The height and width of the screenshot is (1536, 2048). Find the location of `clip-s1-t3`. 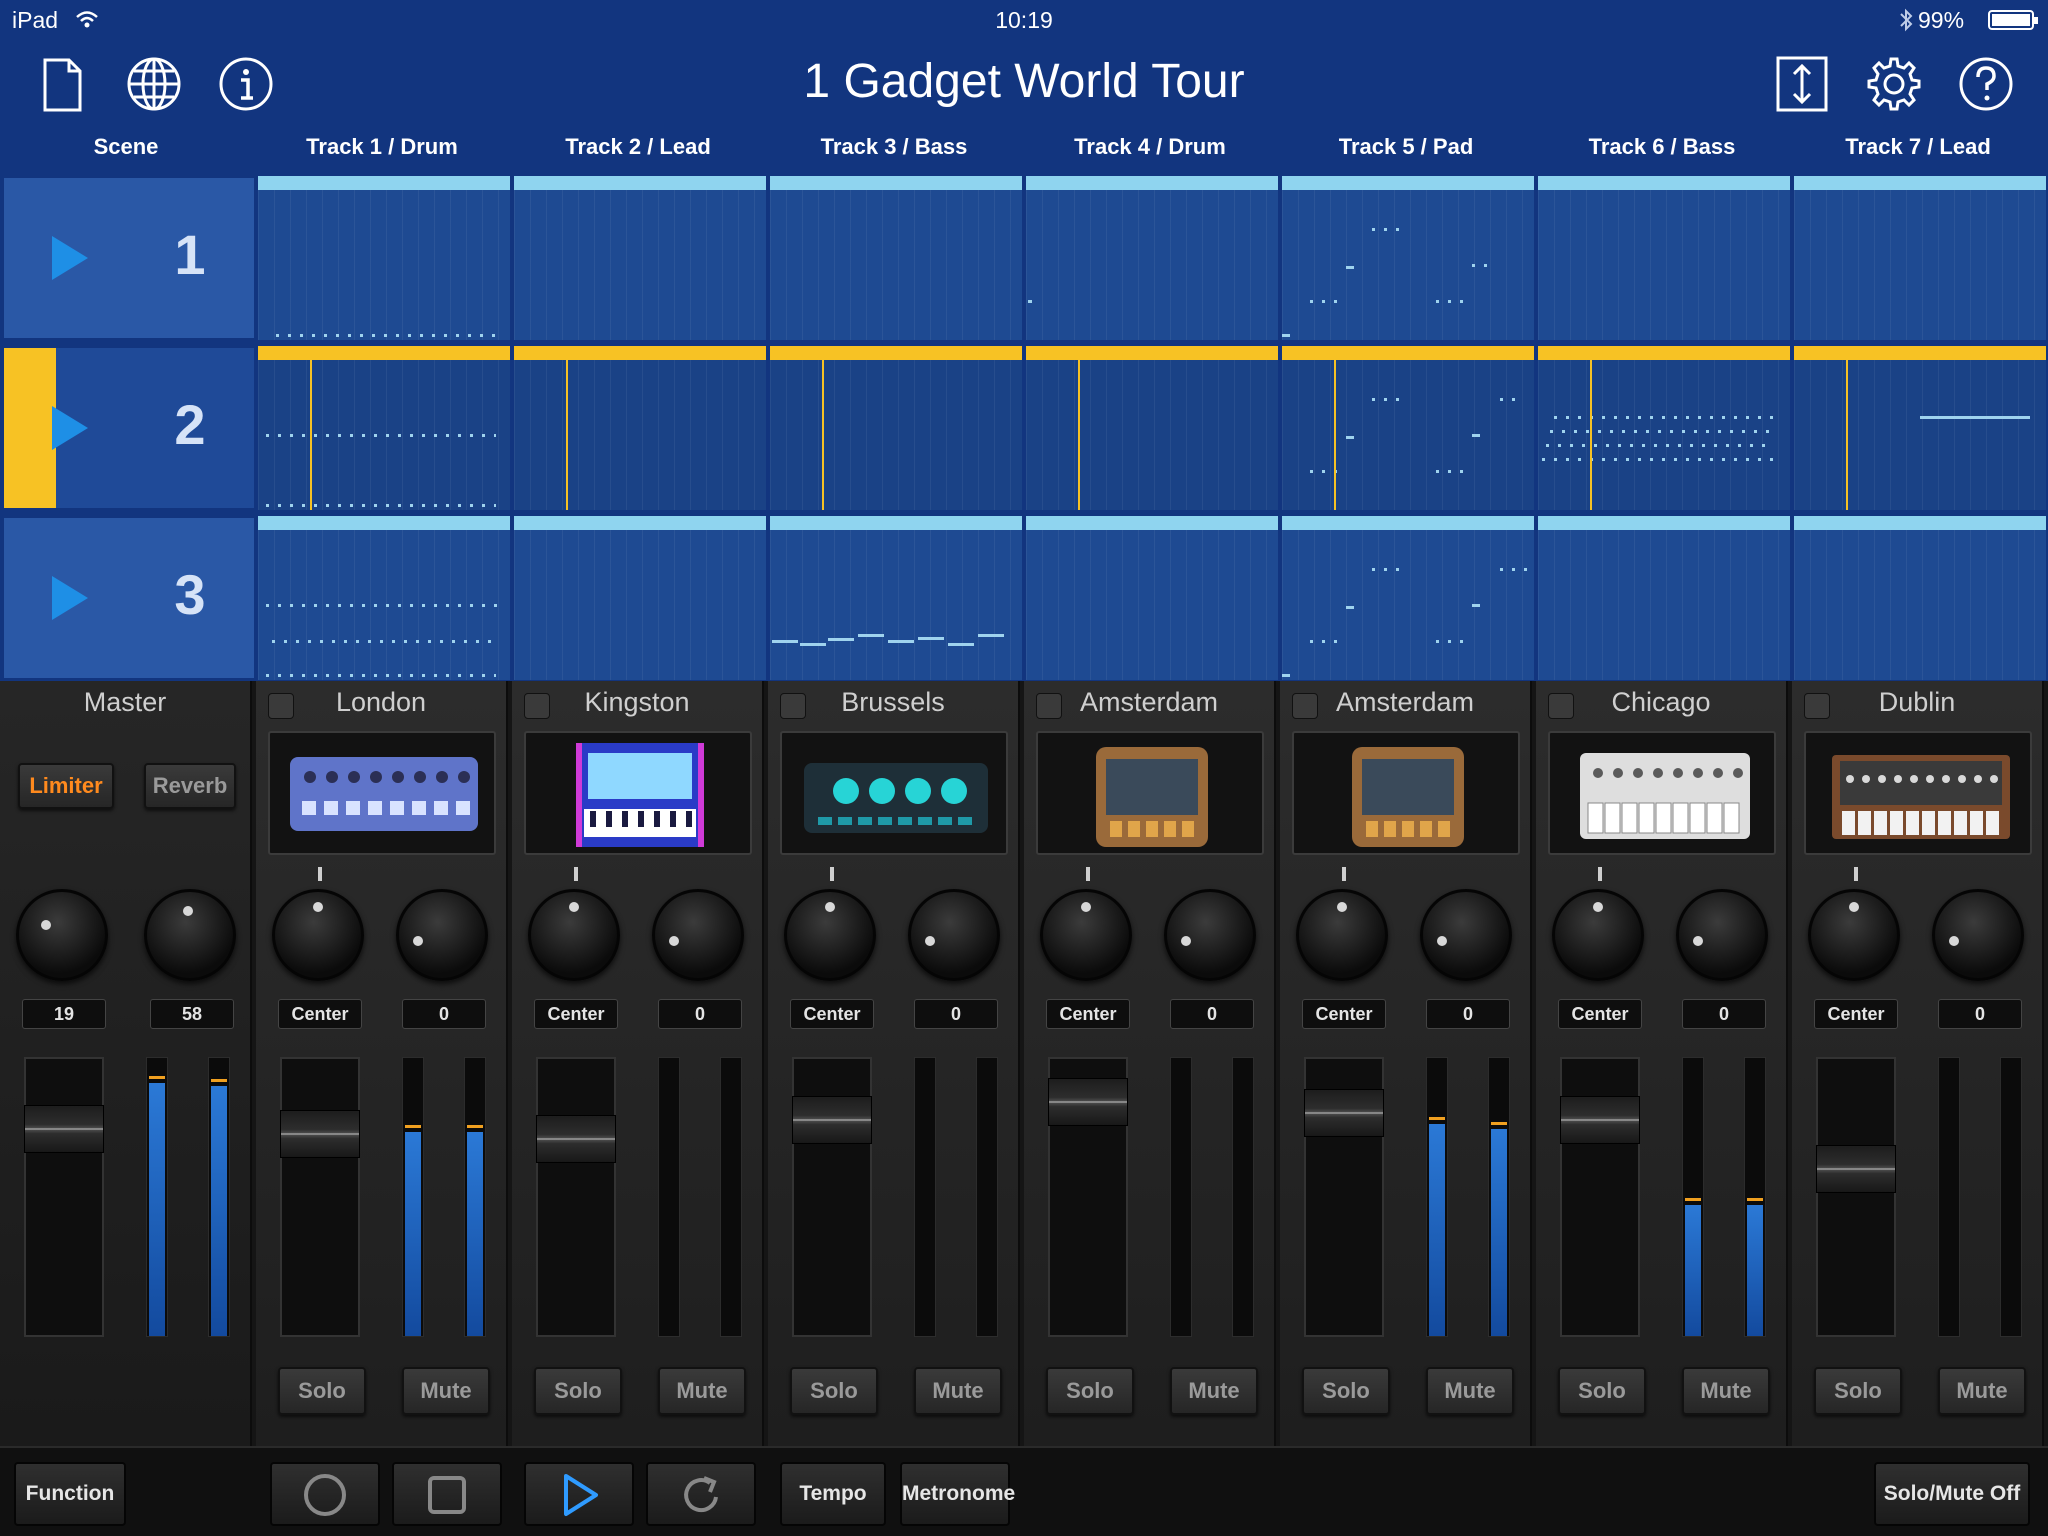

clip-s1-t3 is located at coordinates (896, 258).